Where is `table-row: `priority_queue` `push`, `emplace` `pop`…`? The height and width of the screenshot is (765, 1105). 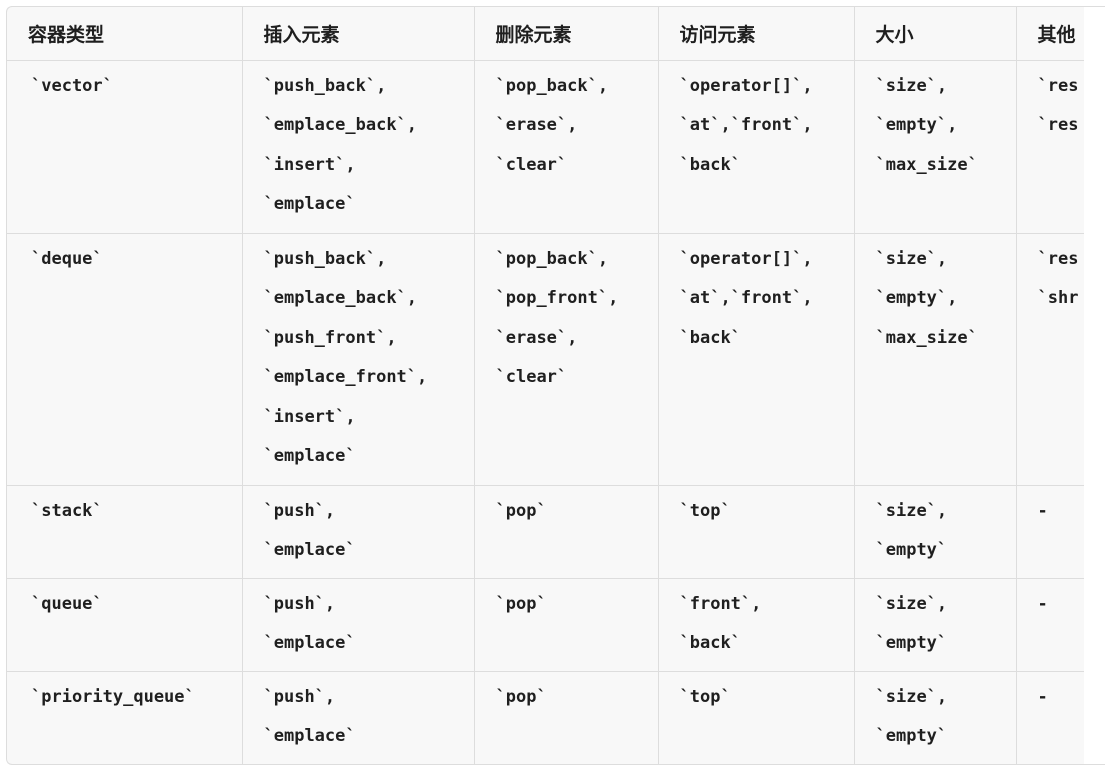 table-row: `priority_queue` `push`, `emplace` `pop`… is located at coordinates (556, 717).